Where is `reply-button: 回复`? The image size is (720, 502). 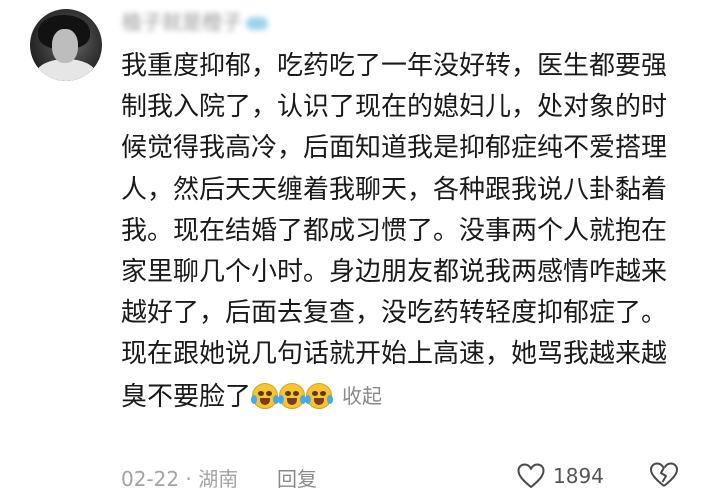 reply-button: 回复 is located at coordinates (297, 477).